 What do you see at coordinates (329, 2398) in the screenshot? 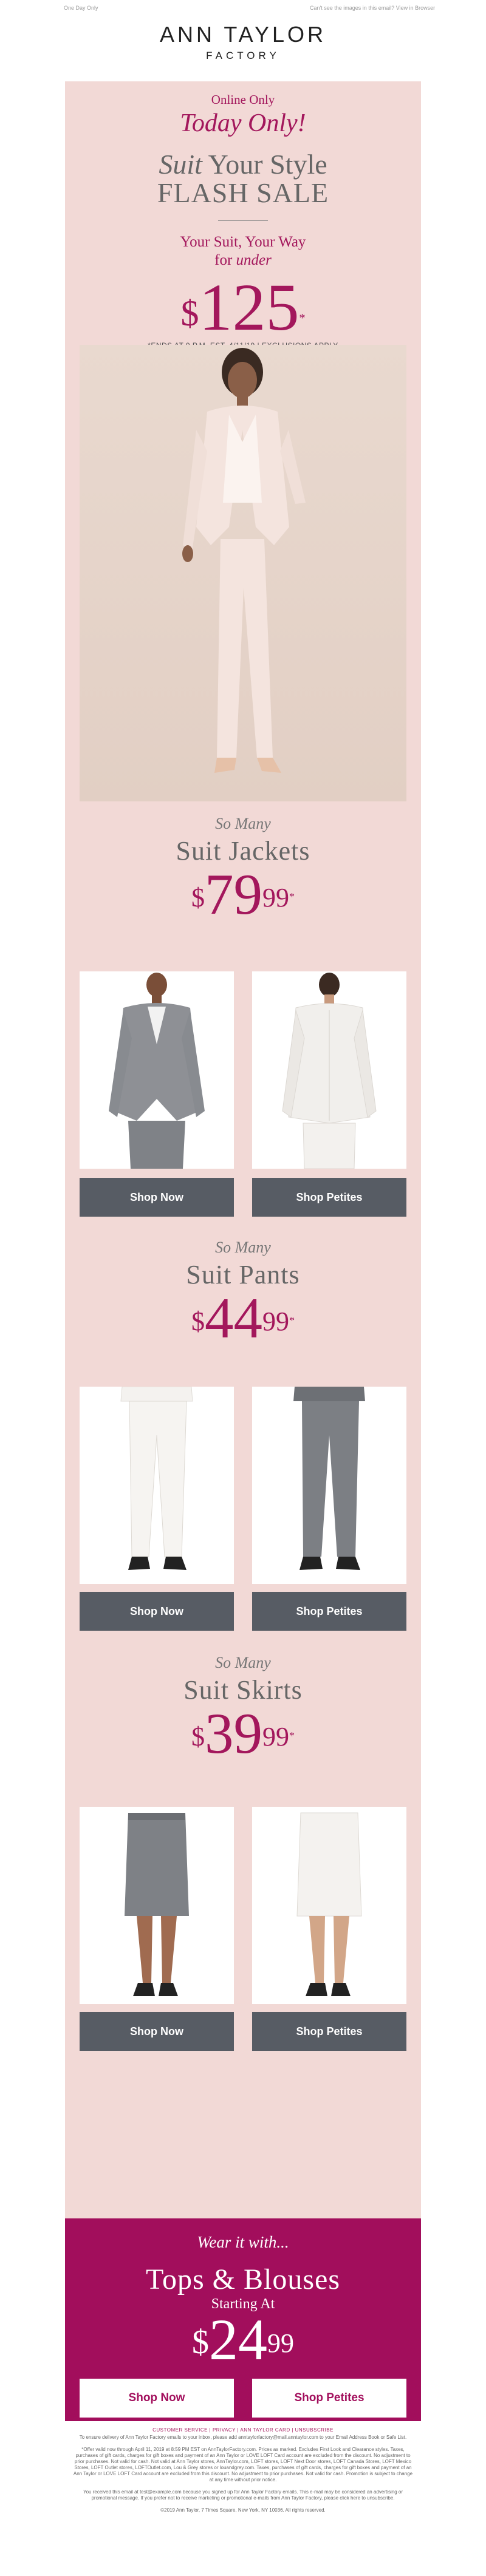
I see `tops-shop-petites-button: Shop Petites` at bounding box center [329, 2398].